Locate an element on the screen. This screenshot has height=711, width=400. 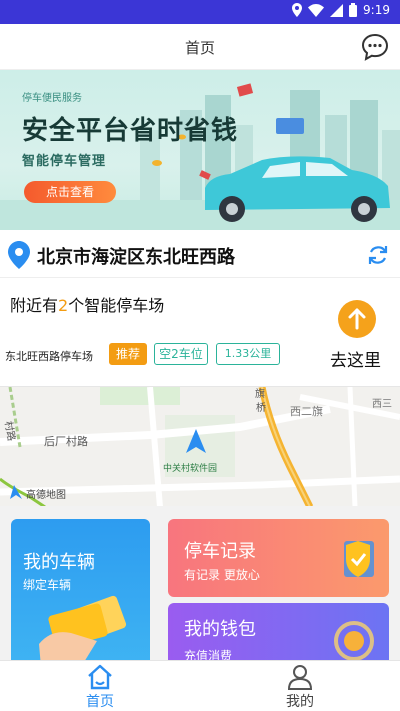
parking-lot-name: 东北旺西路停车场 is located at coordinates (49, 356).